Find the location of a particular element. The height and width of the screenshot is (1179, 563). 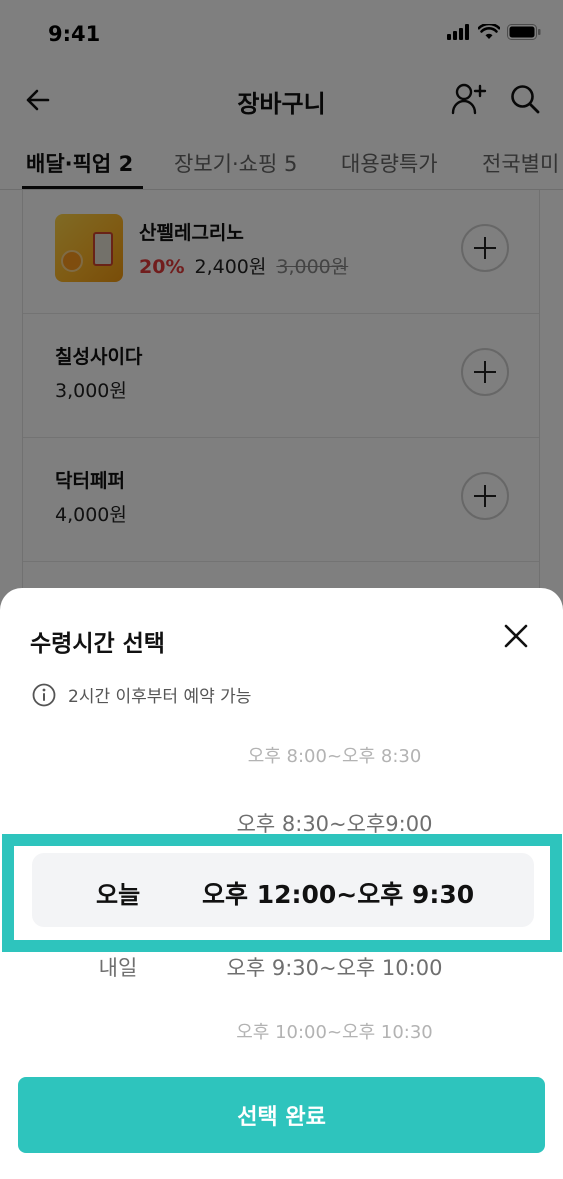

confirm-selection-button: 선택 완료 is located at coordinates (281, 1115).